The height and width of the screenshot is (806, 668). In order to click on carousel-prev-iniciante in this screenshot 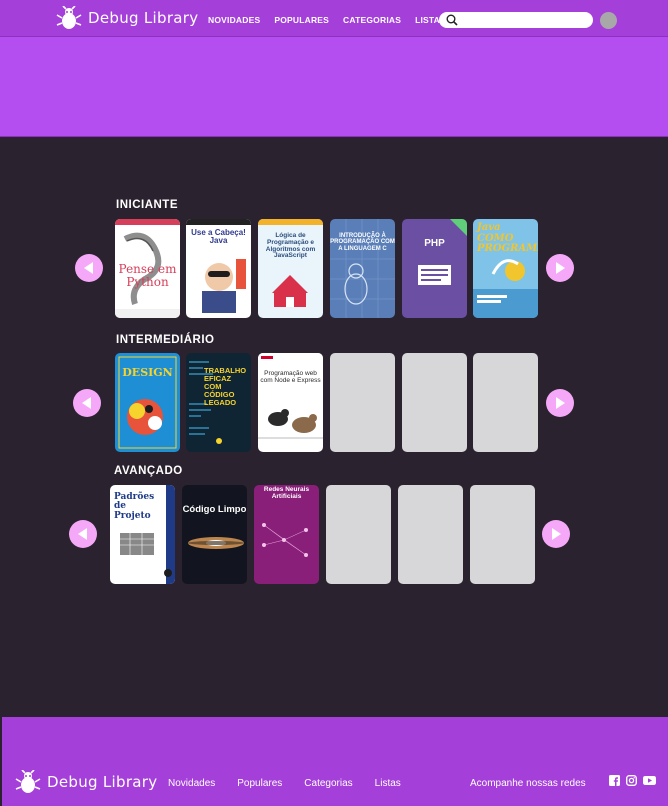, I will do `click(89, 268)`.